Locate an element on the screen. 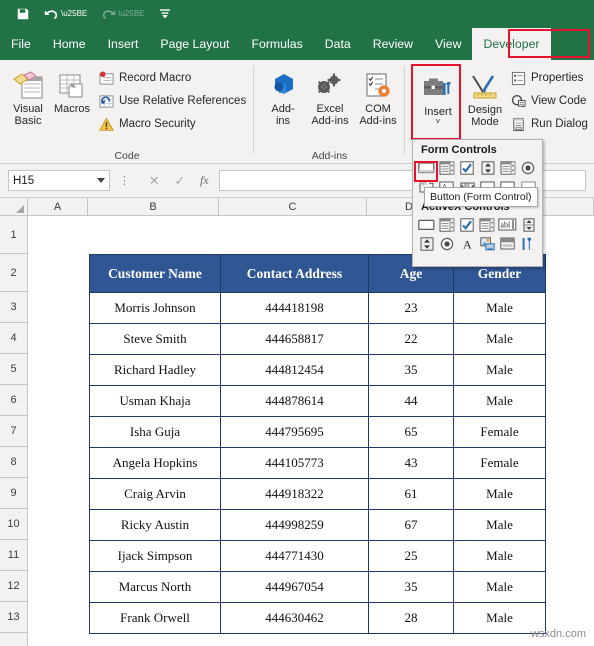 The image size is (594, 646). row-header-2: 2 is located at coordinates (14, 273).